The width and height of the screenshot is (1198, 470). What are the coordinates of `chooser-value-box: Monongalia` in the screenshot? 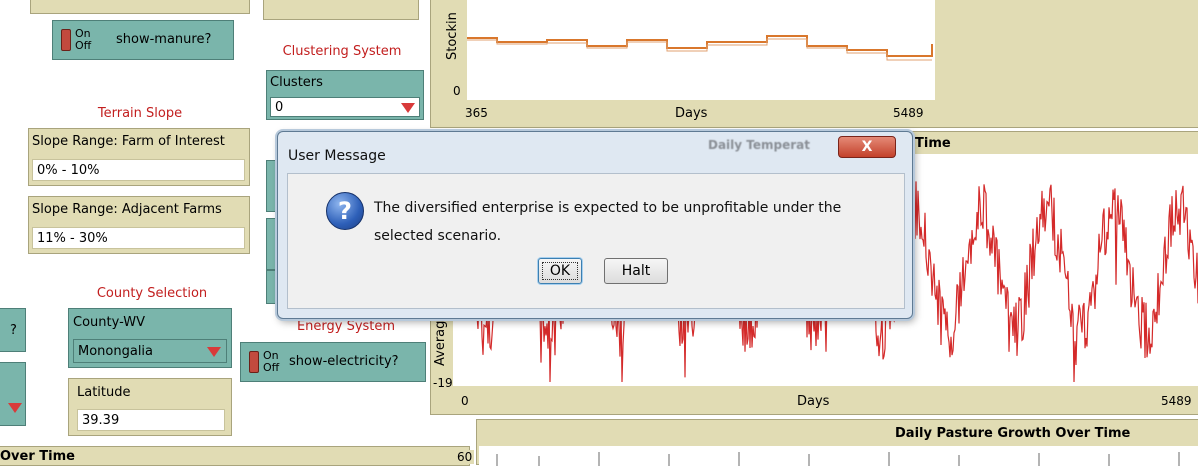 It's located at (150, 351).